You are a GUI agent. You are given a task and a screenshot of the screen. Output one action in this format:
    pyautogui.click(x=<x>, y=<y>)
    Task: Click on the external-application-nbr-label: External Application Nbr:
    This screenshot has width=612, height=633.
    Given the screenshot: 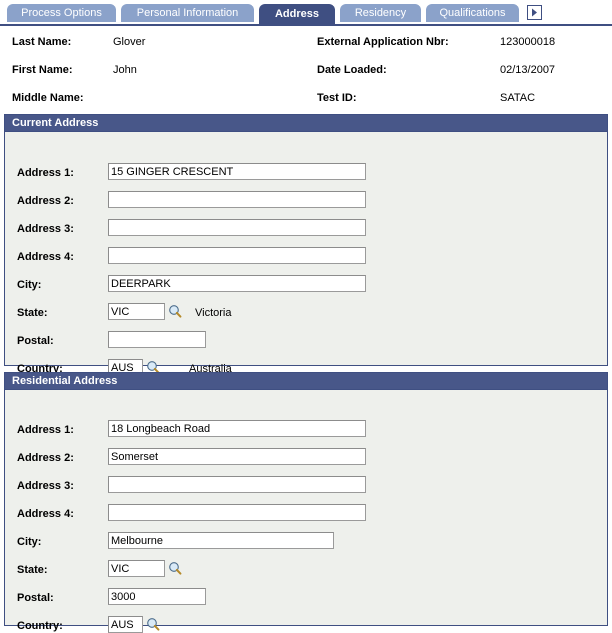 What is the action you would take?
    pyautogui.click(x=383, y=42)
    